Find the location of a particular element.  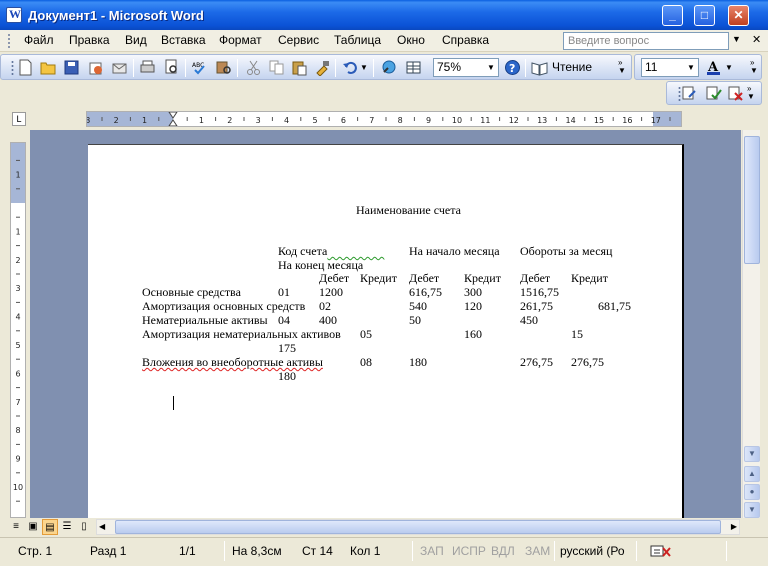

scroll-down-arrow-icon: ▼ is located at coordinates (752, 454).